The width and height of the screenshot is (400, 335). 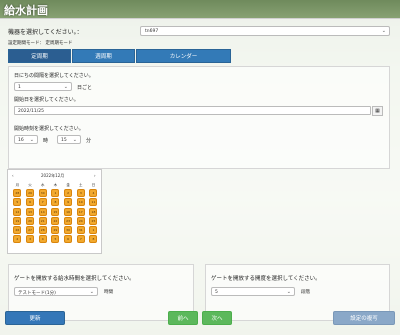 I want to click on gate-degree-unit: 段階, so click(x=305, y=292).